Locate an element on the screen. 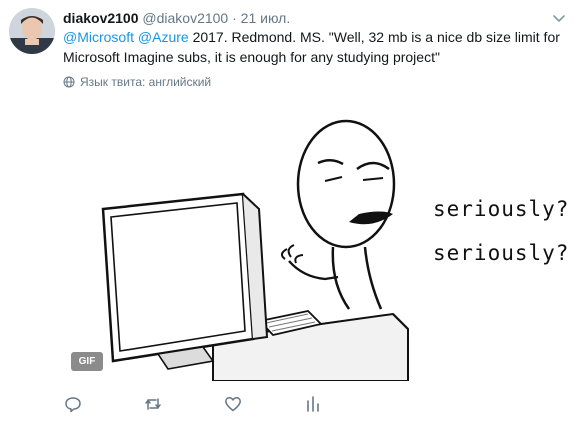  avatar-image is located at coordinates (32, 31).